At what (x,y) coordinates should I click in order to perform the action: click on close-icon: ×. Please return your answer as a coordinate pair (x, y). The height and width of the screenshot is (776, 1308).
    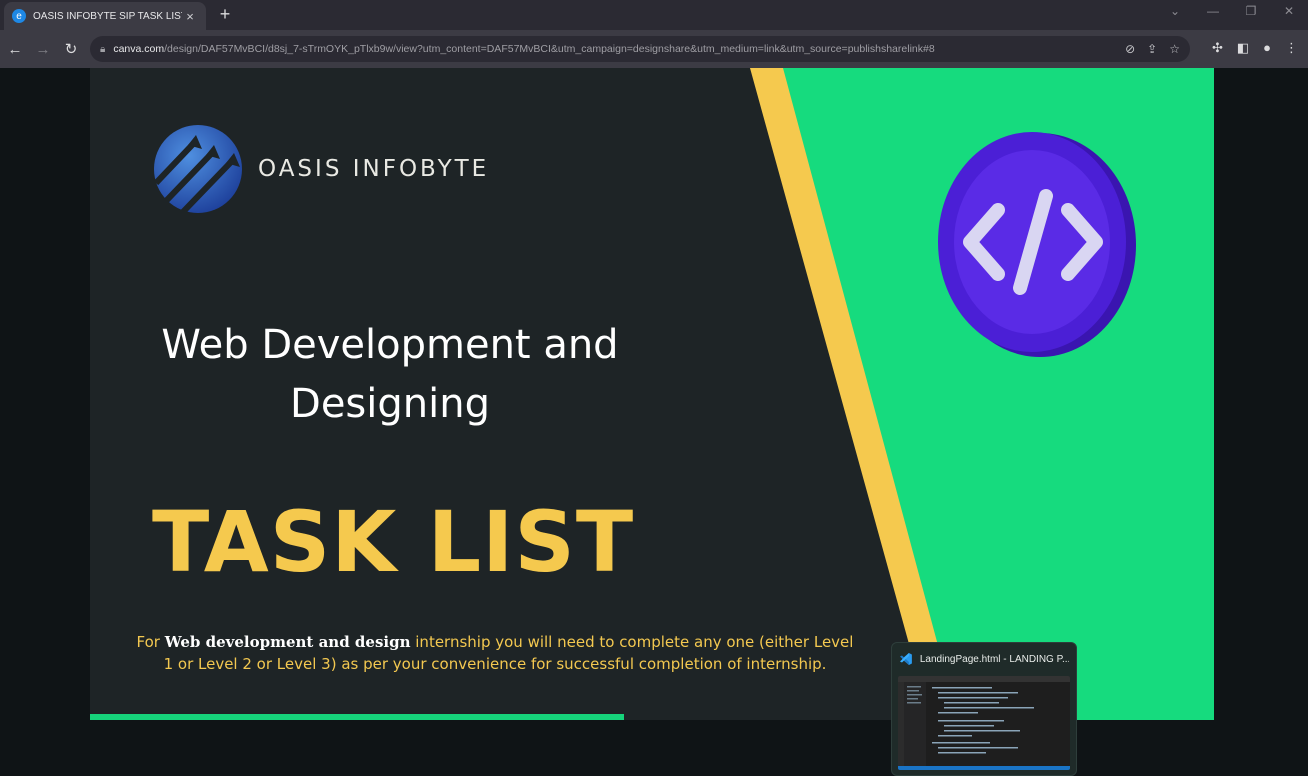
    Looking at the image, I should click on (190, 16).